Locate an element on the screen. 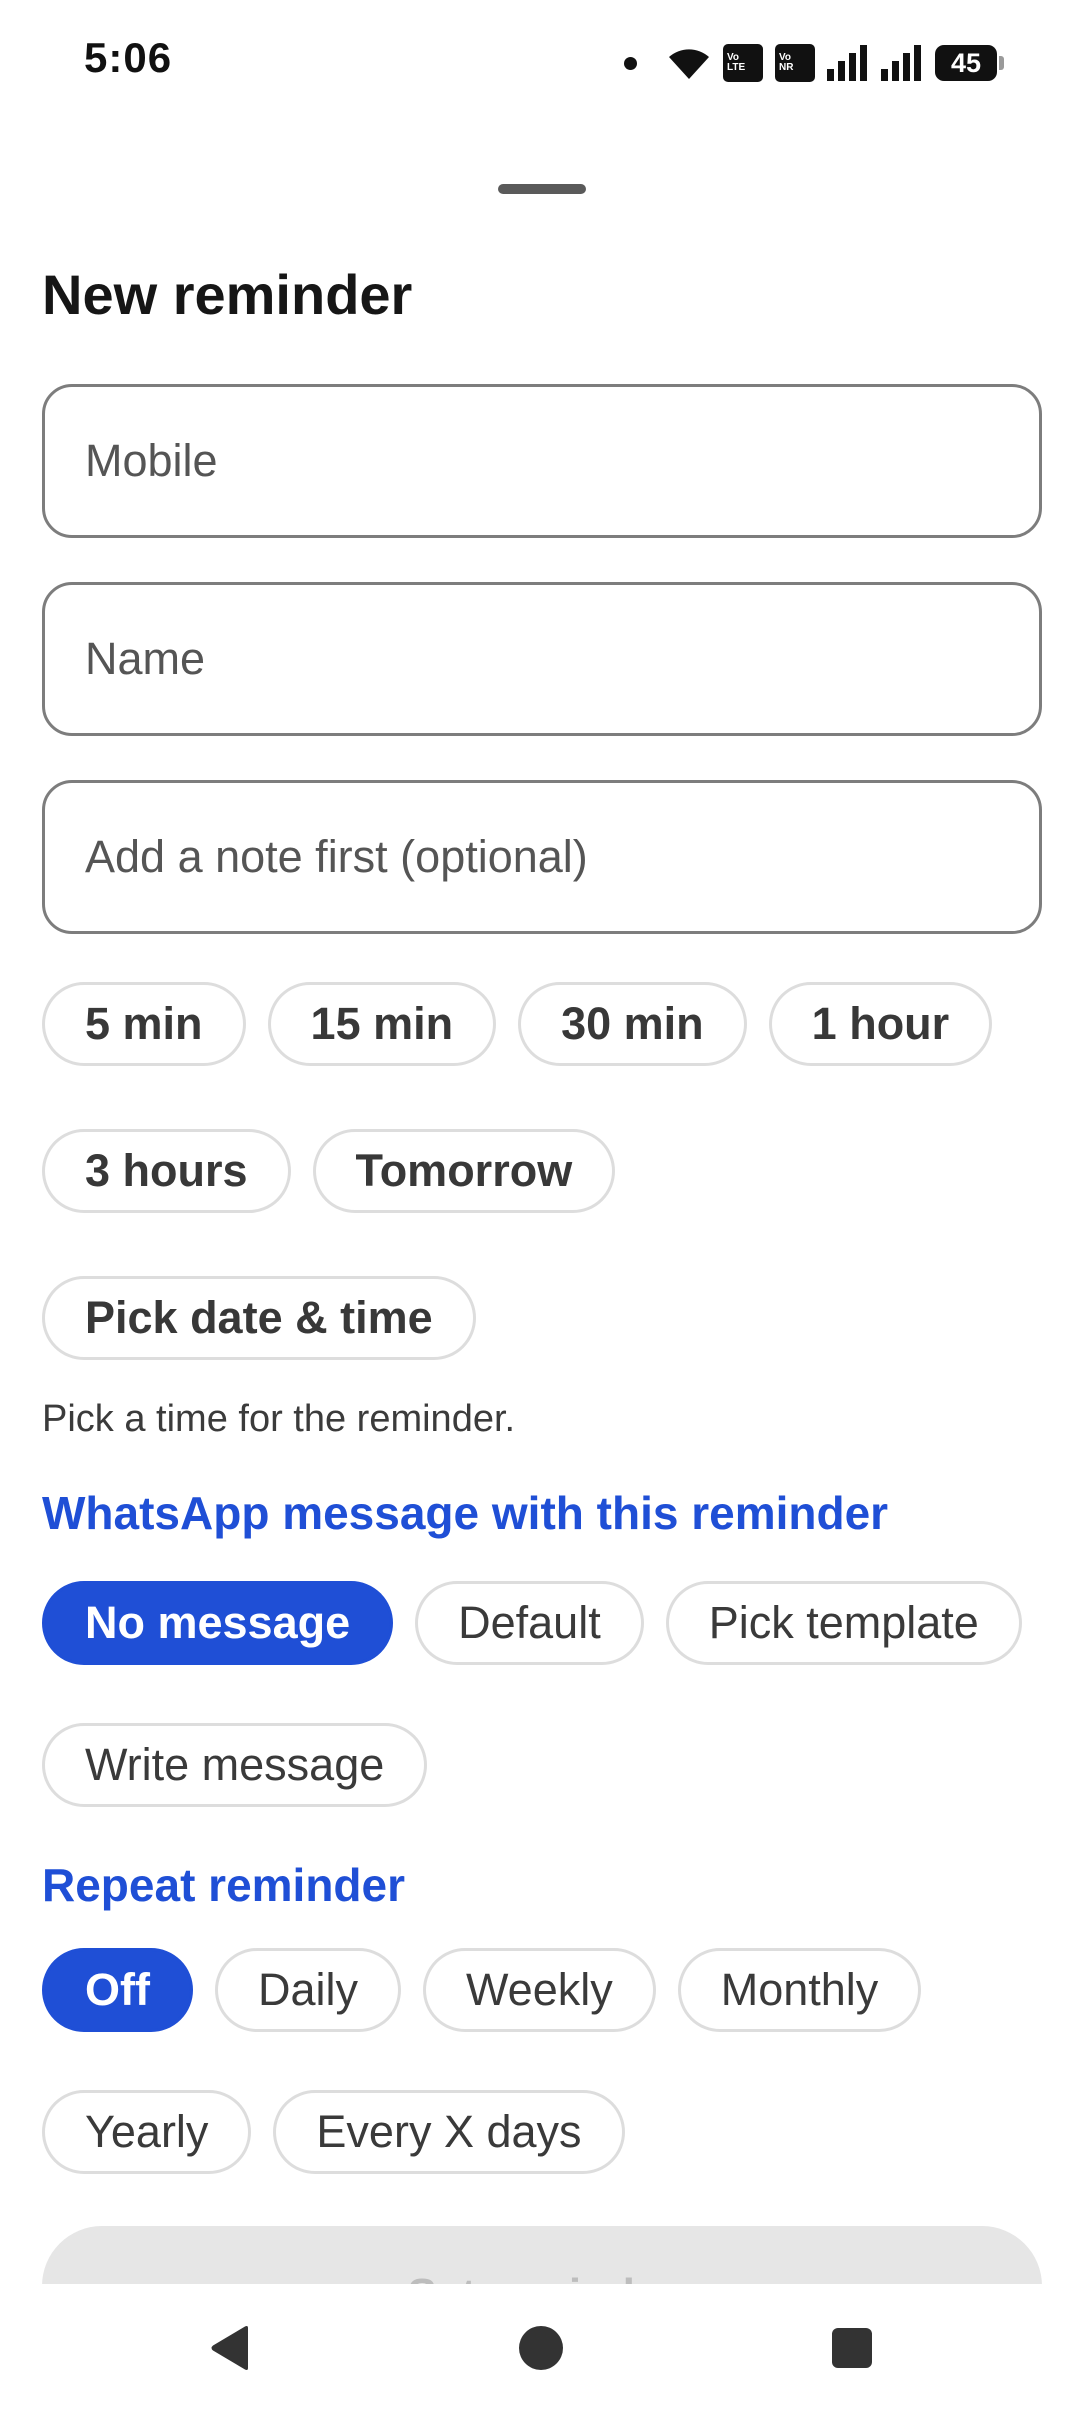 Image resolution: width=1084 pixels, height=2412 pixels. name-input is located at coordinates (562, 659).